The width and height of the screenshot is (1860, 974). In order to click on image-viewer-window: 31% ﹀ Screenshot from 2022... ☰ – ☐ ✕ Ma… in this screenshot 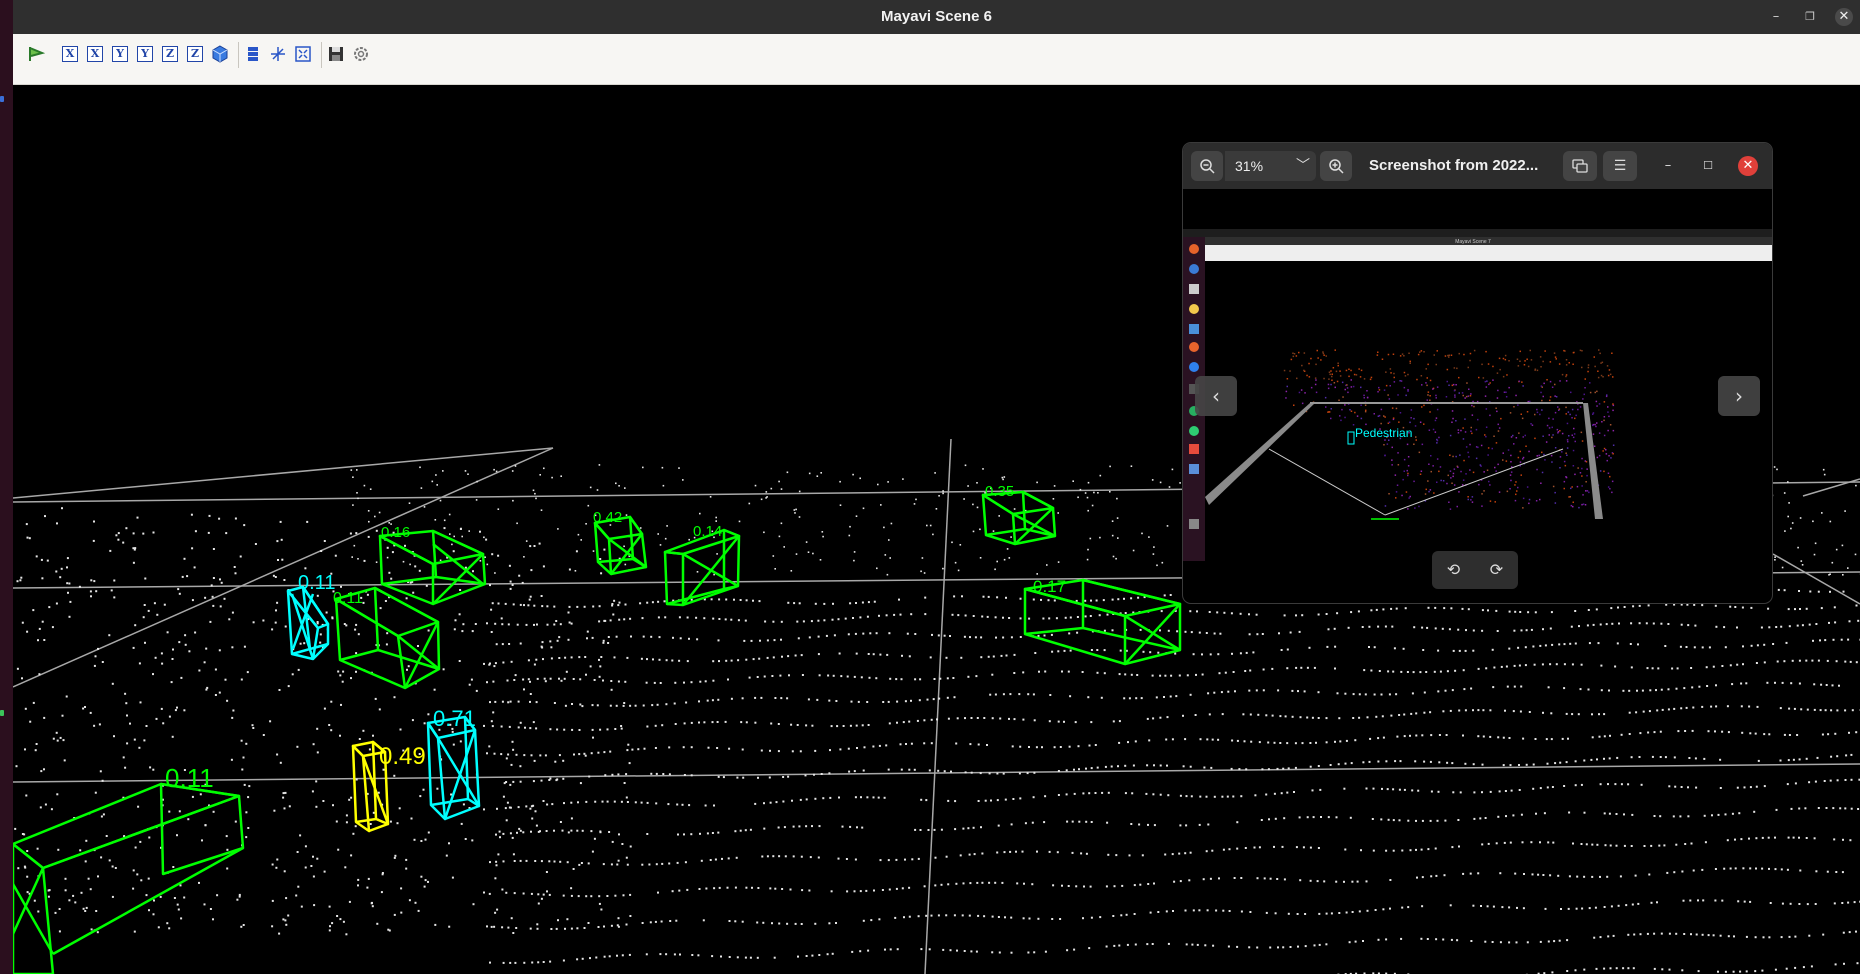, I will do `click(1477, 373)`.